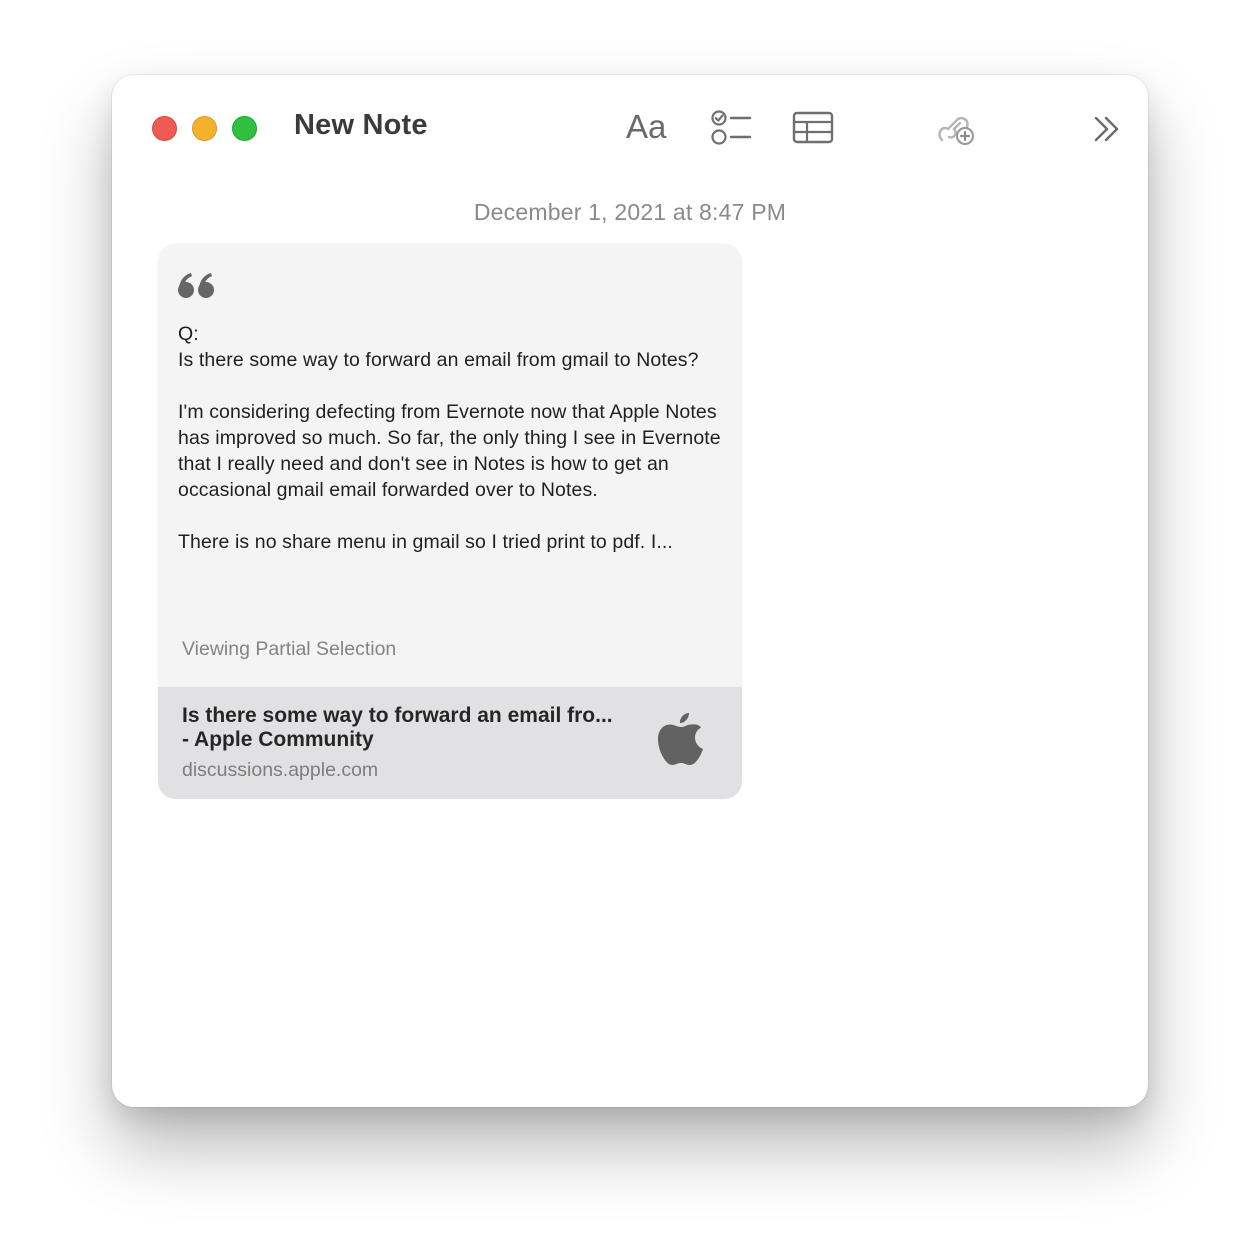 Image resolution: width=1260 pixels, height=1256 pixels. Describe the element at coordinates (244, 128) in the screenshot. I see `zoom-window-button` at that location.